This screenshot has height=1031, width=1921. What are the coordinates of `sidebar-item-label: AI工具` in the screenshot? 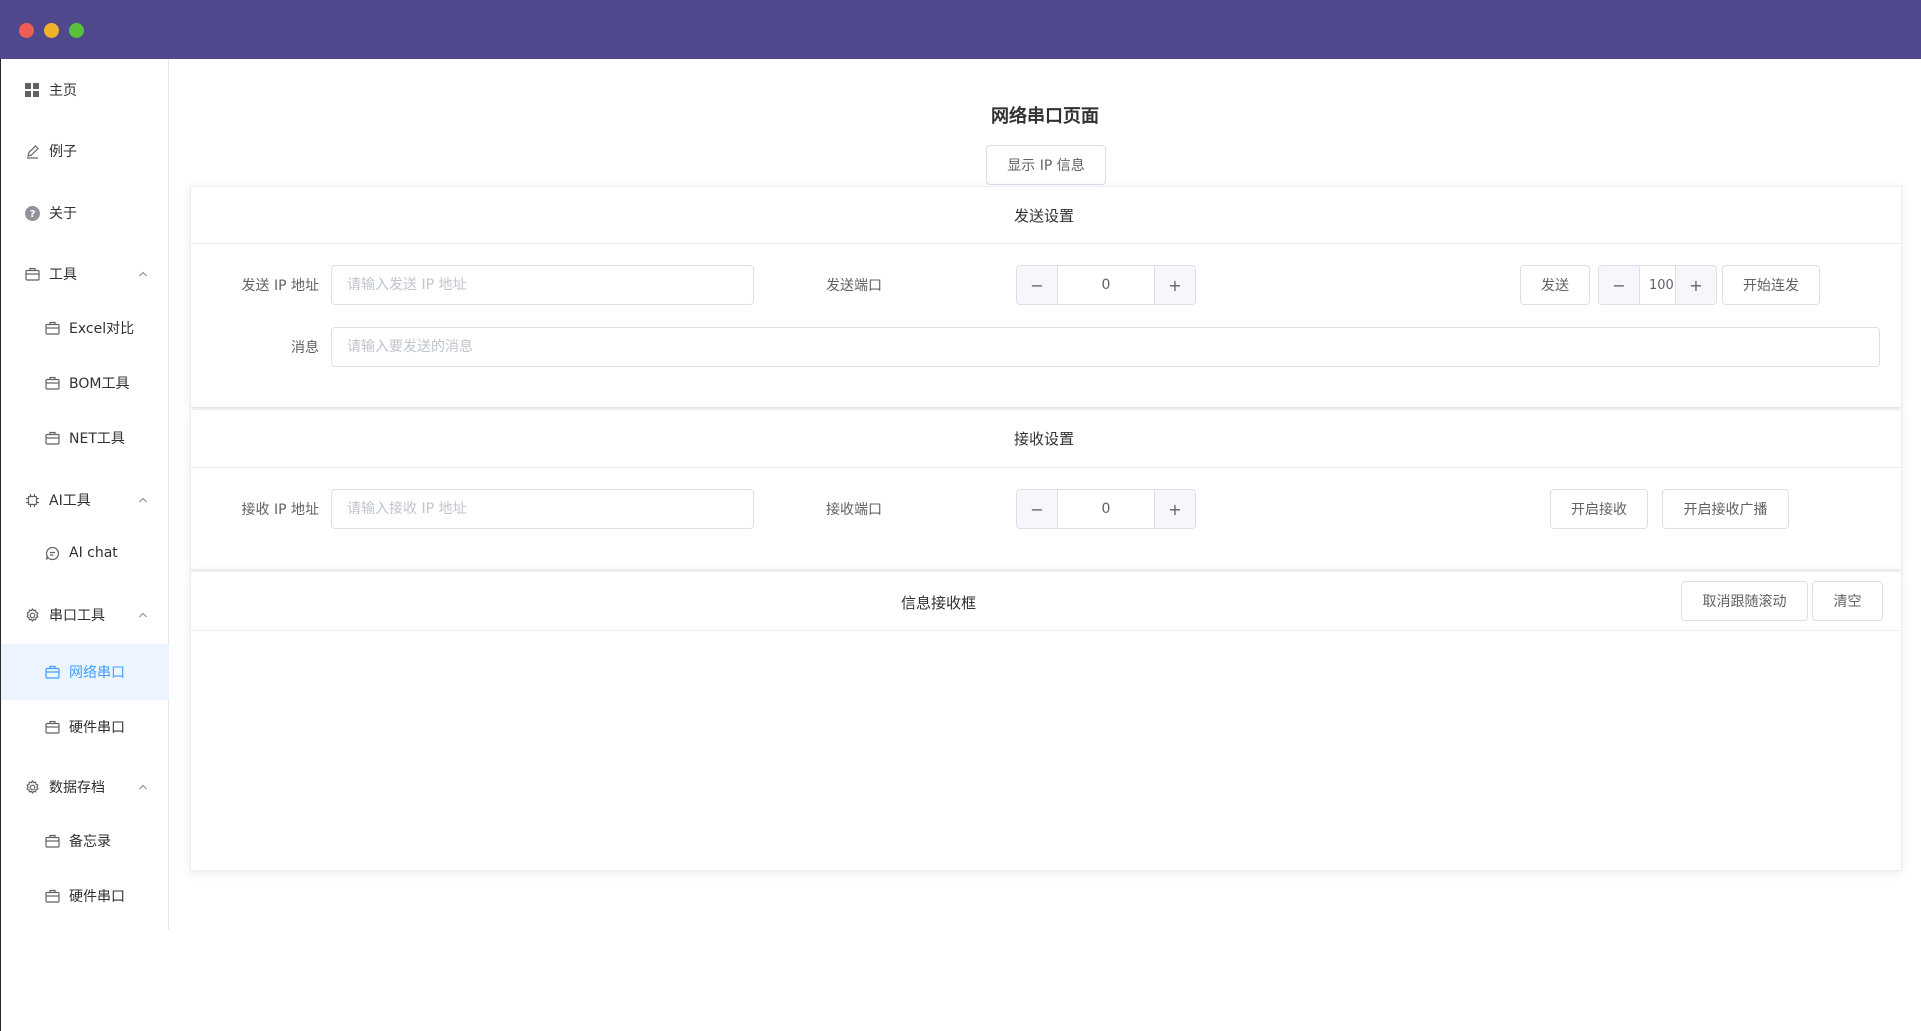 It's located at (70, 501).